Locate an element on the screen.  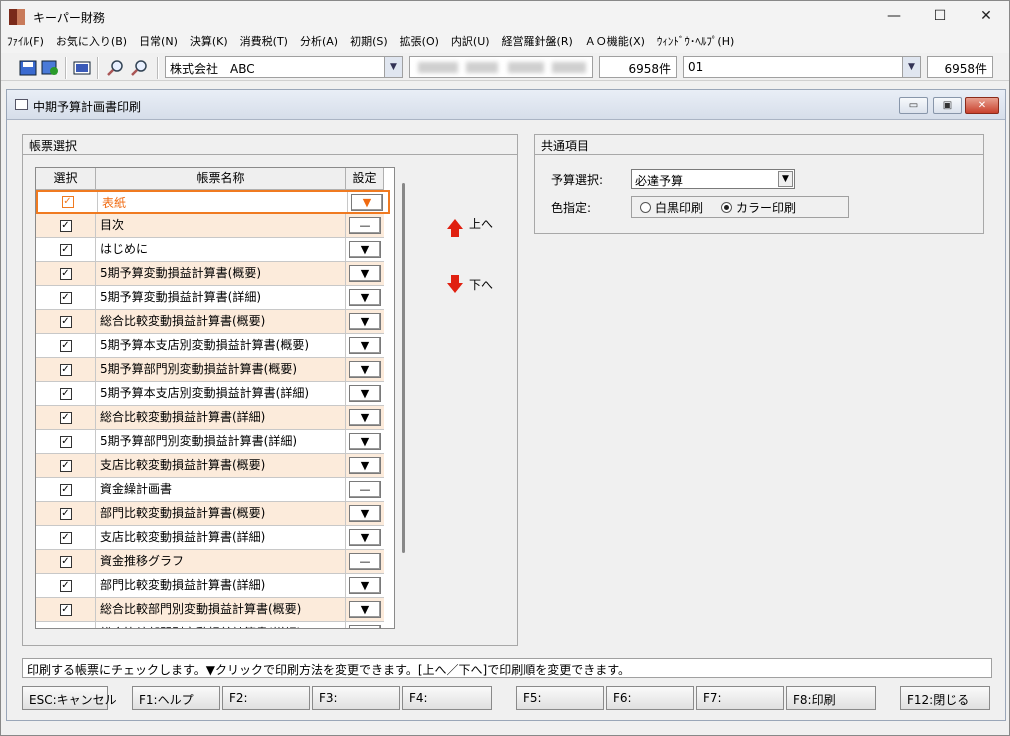
f7-button: F7: is located at coordinates (740, 698).